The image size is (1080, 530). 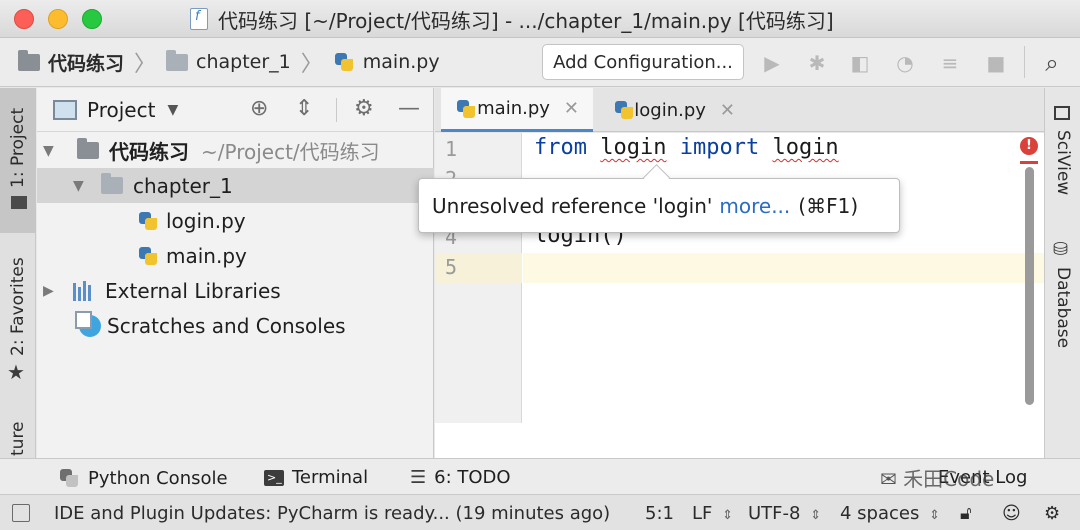 I want to click on tree-item-login: login.py, so click(x=235, y=220).